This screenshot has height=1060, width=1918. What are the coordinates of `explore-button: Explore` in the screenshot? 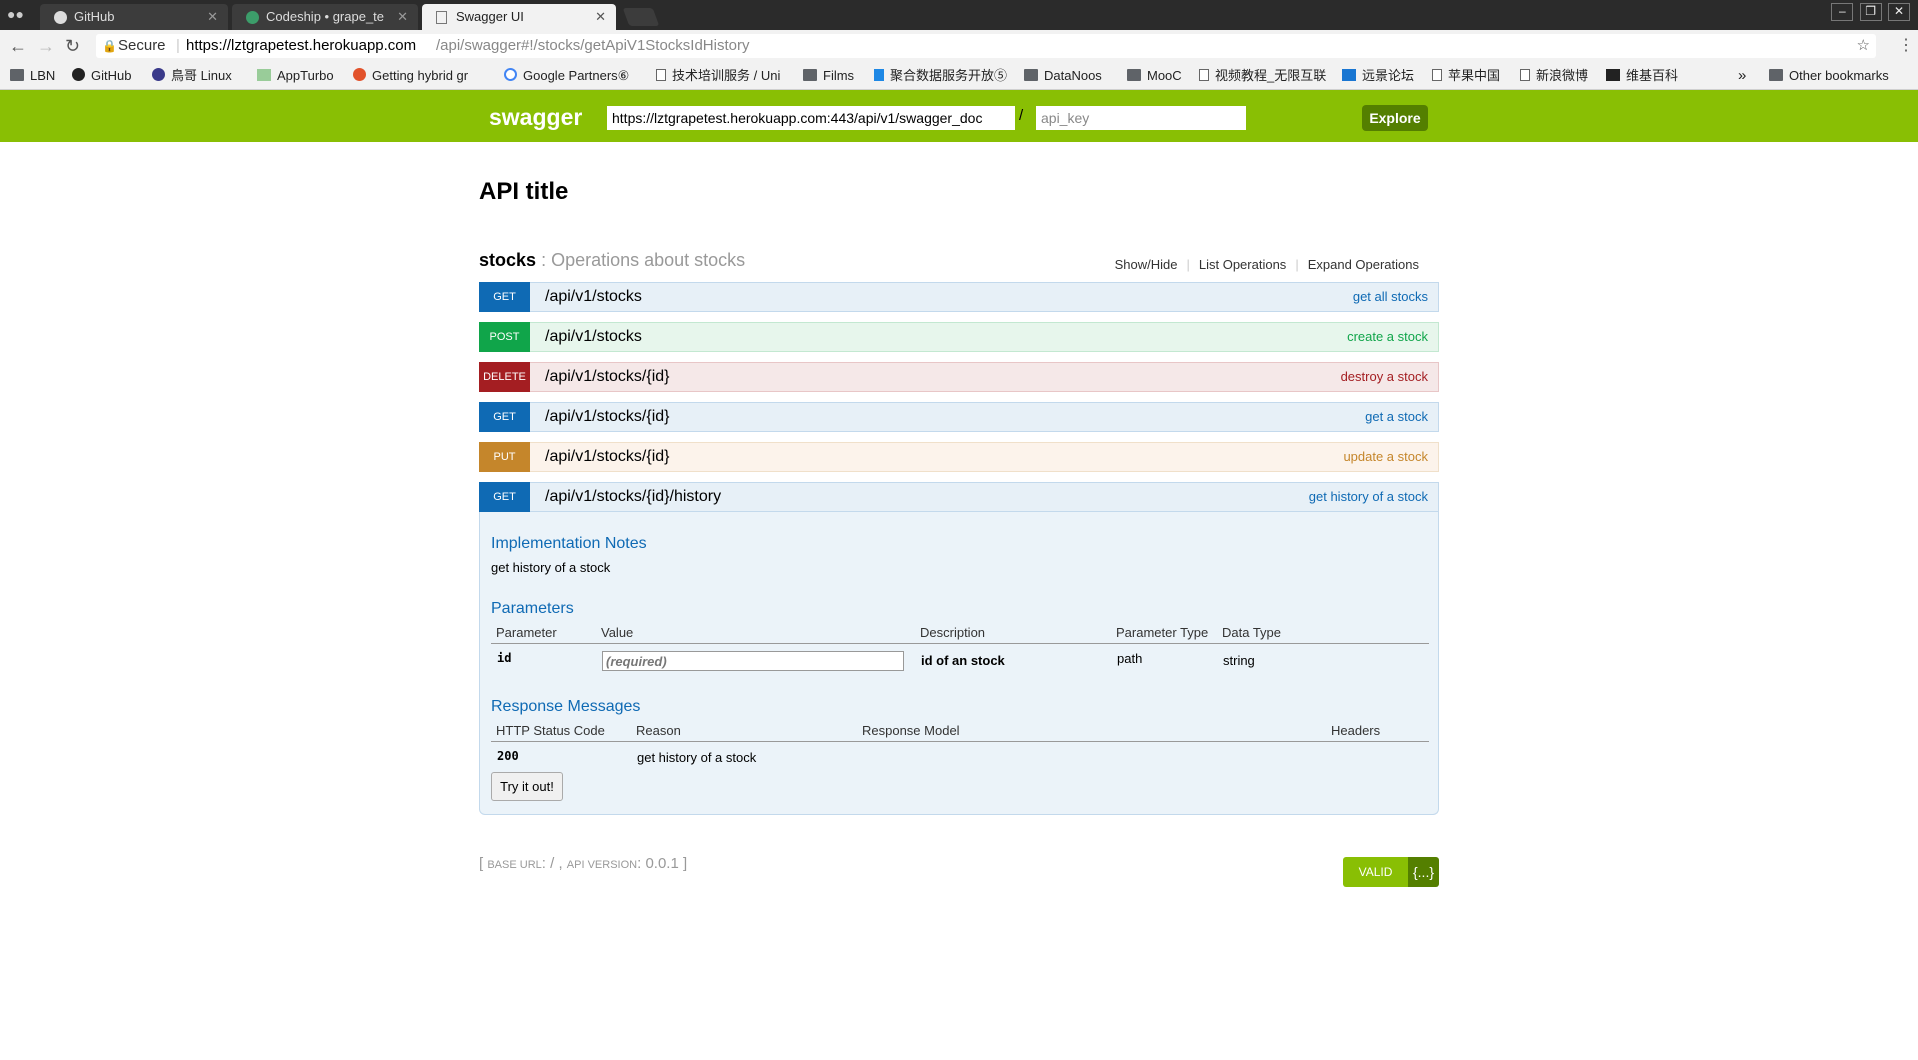 It's located at (1395, 118).